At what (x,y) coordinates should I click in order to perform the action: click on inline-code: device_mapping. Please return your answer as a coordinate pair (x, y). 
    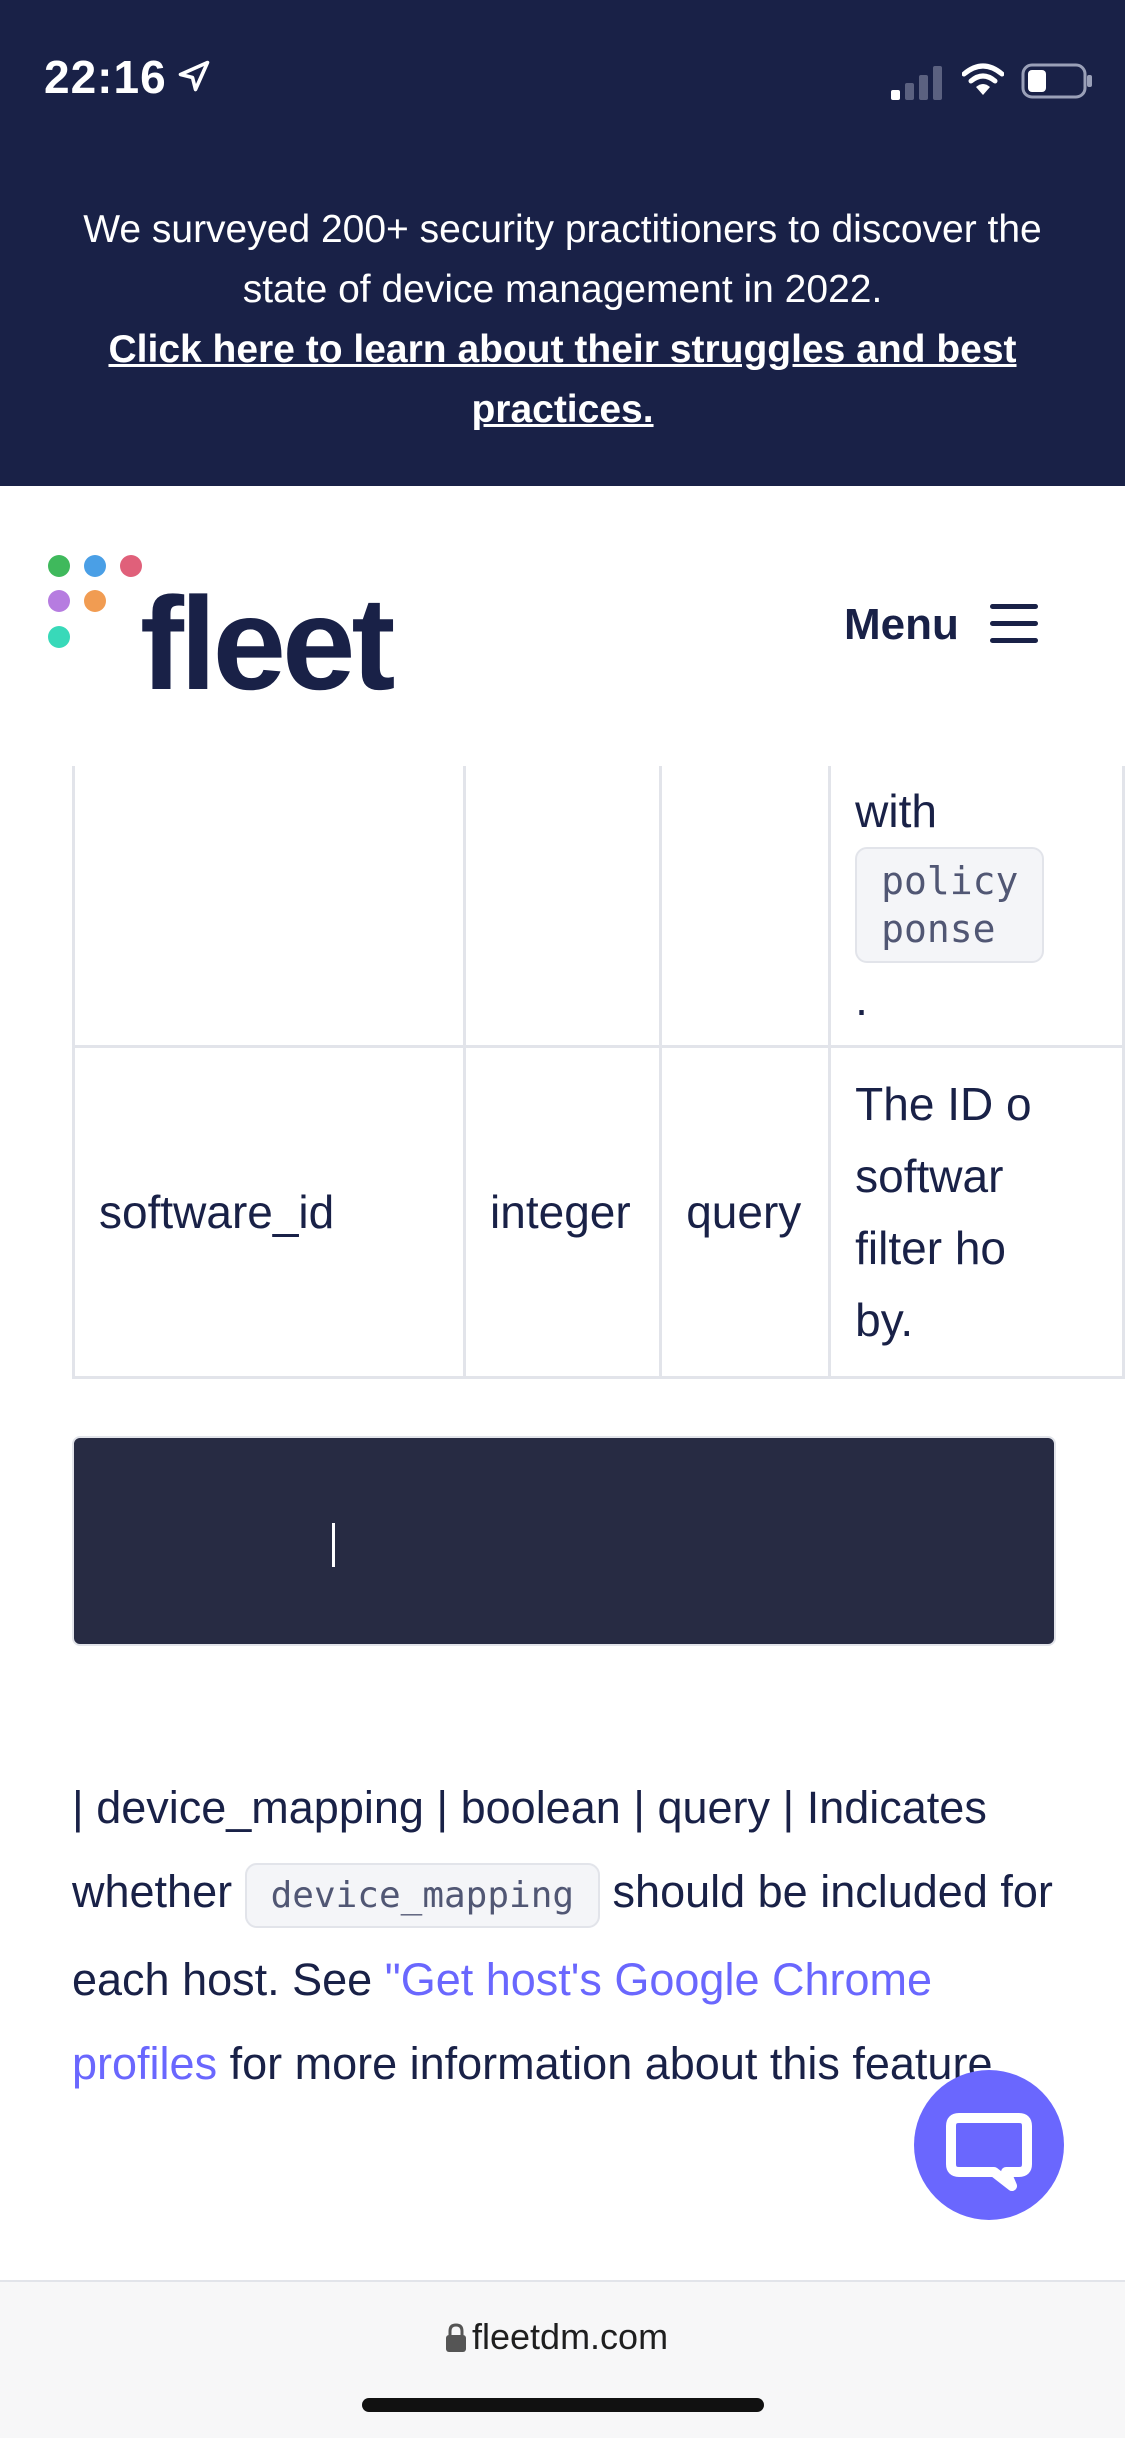
    Looking at the image, I should click on (422, 1895).